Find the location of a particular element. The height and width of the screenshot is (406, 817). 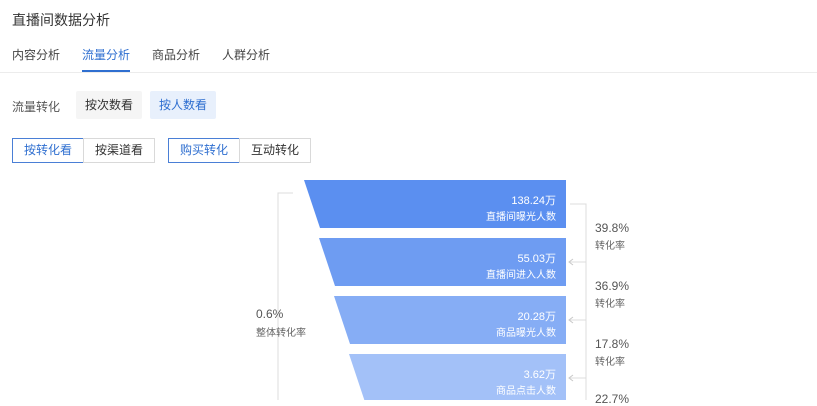

rate-3-label: 转化率 is located at coordinates (610, 362).